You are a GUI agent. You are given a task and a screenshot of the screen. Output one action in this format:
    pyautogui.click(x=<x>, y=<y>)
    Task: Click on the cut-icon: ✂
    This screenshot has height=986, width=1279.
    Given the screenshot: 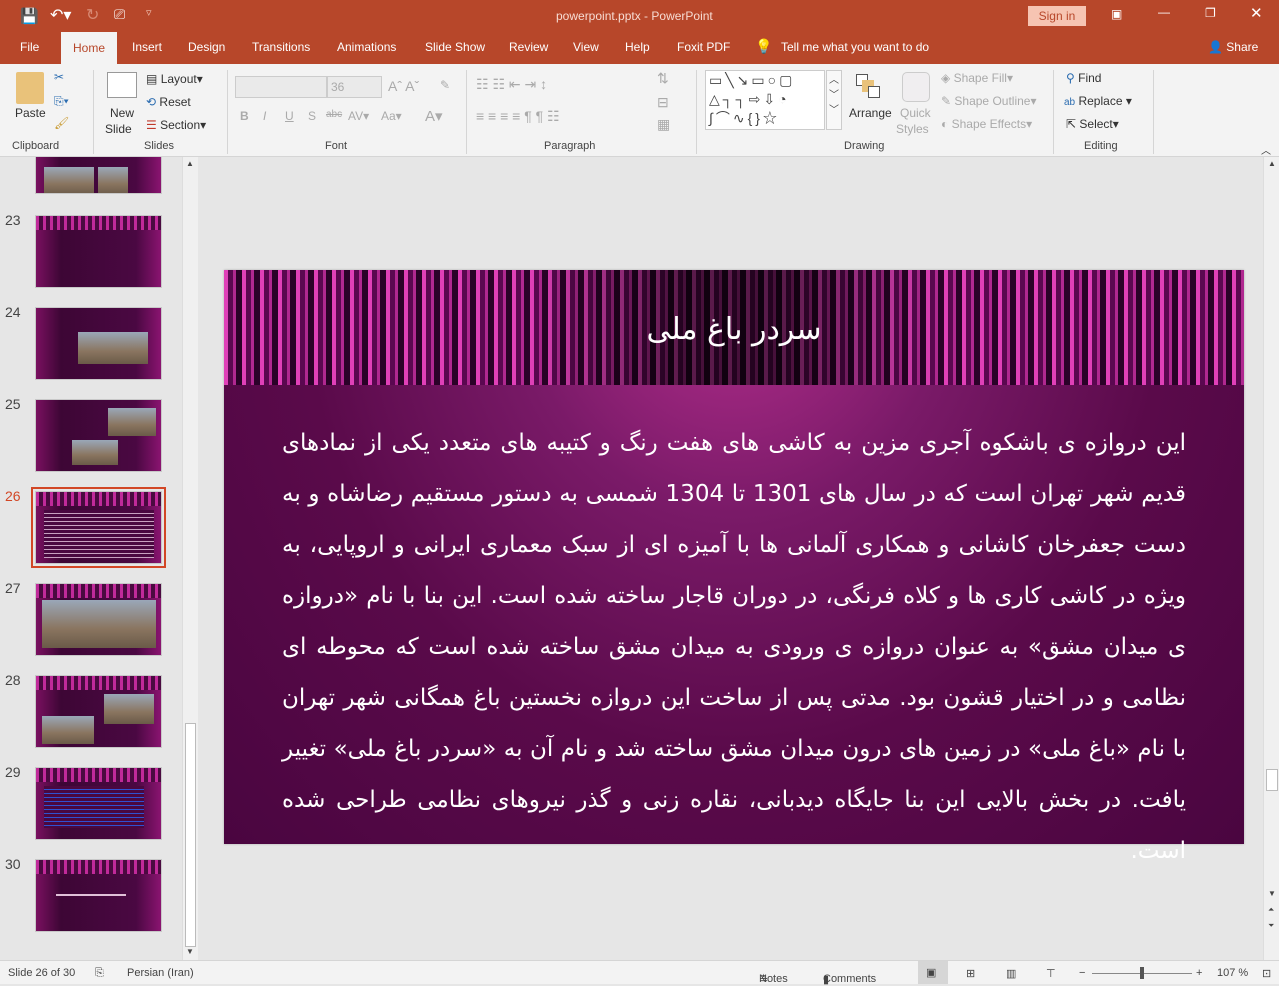 What is the action you would take?
    pyautogui.click(x=59, y=77)
    